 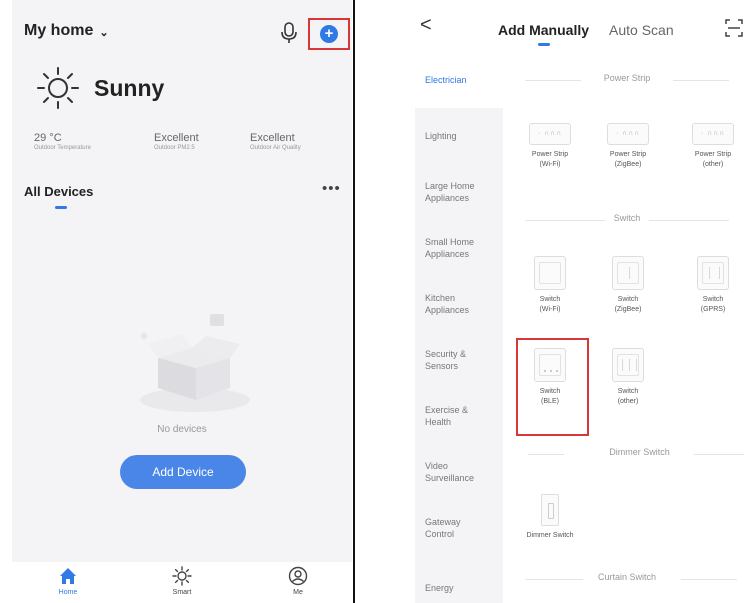 What do you see at coordinates (550, 510) in the screenshot?
I see `dimmer-switch-icon` at bounding box center [550, 510].